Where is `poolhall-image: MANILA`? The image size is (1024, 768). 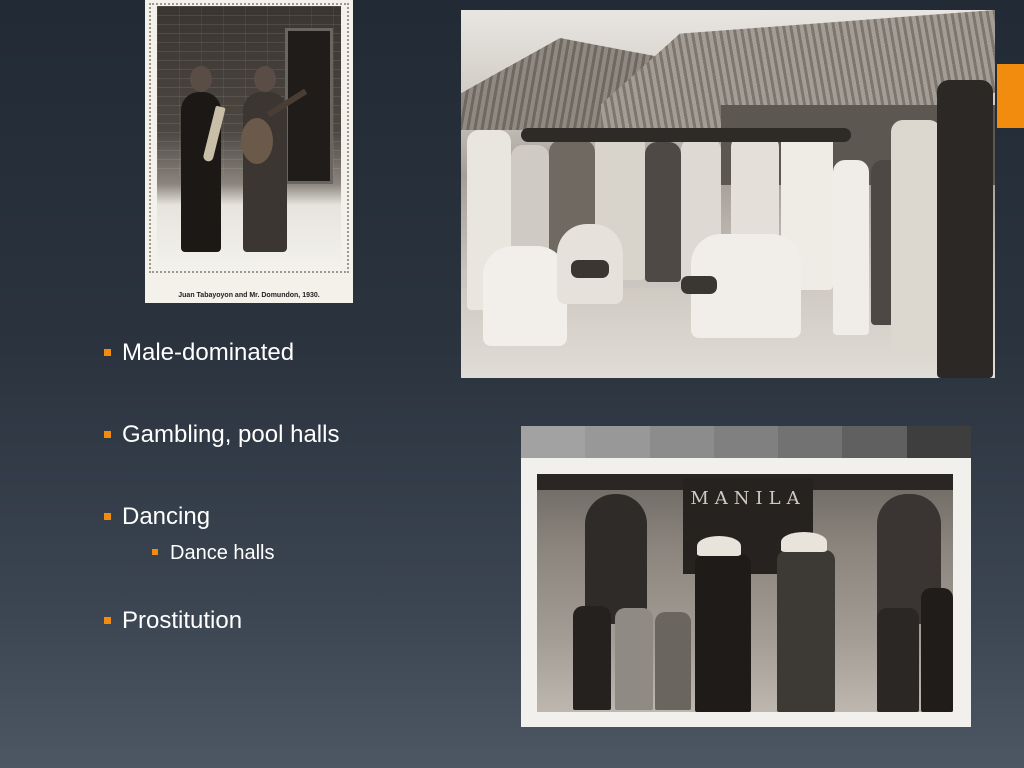 poolhall-image: MANILA is located at coordinates (745, 593).